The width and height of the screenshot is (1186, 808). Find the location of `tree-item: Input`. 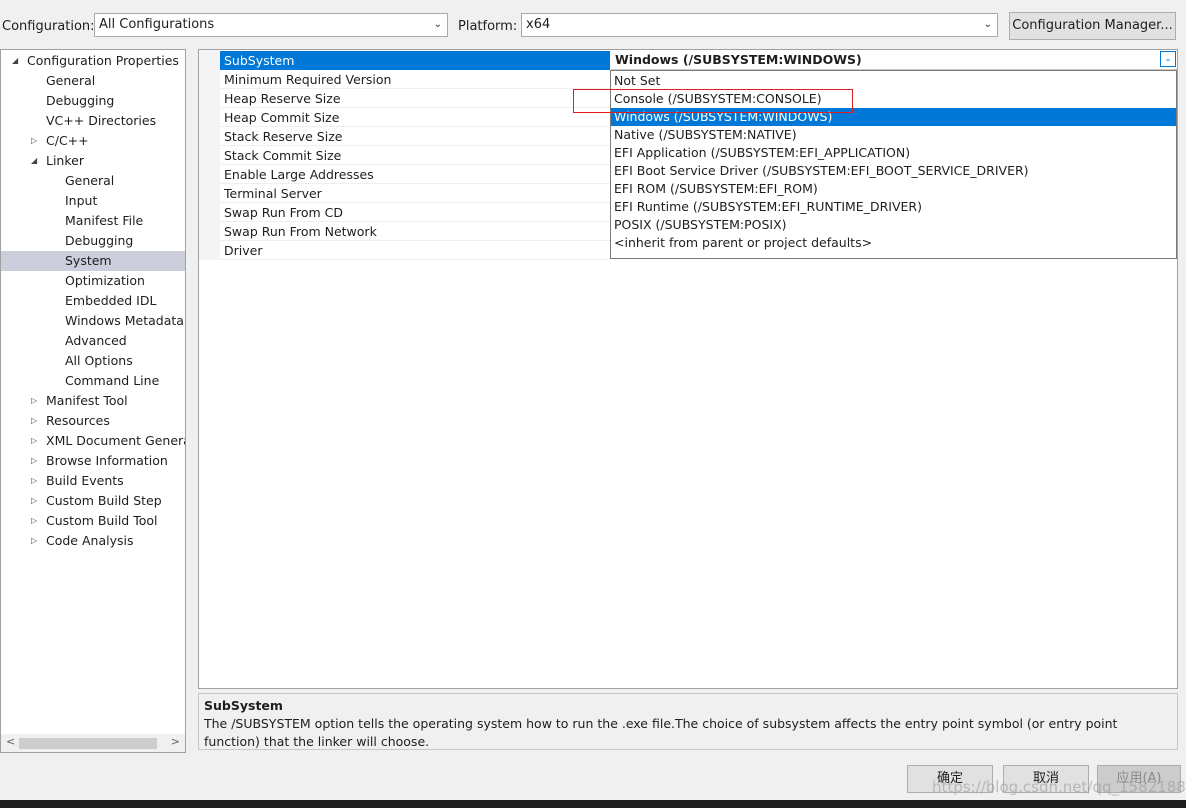

tree-item: Input is located at coordinates (93, 201).